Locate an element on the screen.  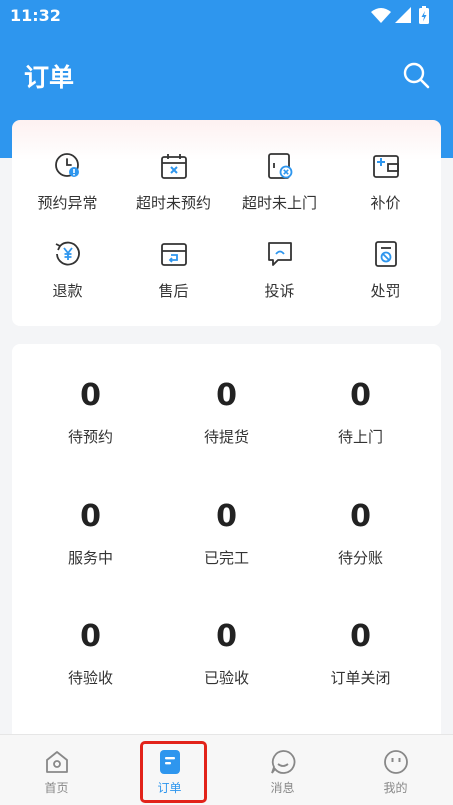
stat-label: 已完工 is located at coordinates (226, 558).